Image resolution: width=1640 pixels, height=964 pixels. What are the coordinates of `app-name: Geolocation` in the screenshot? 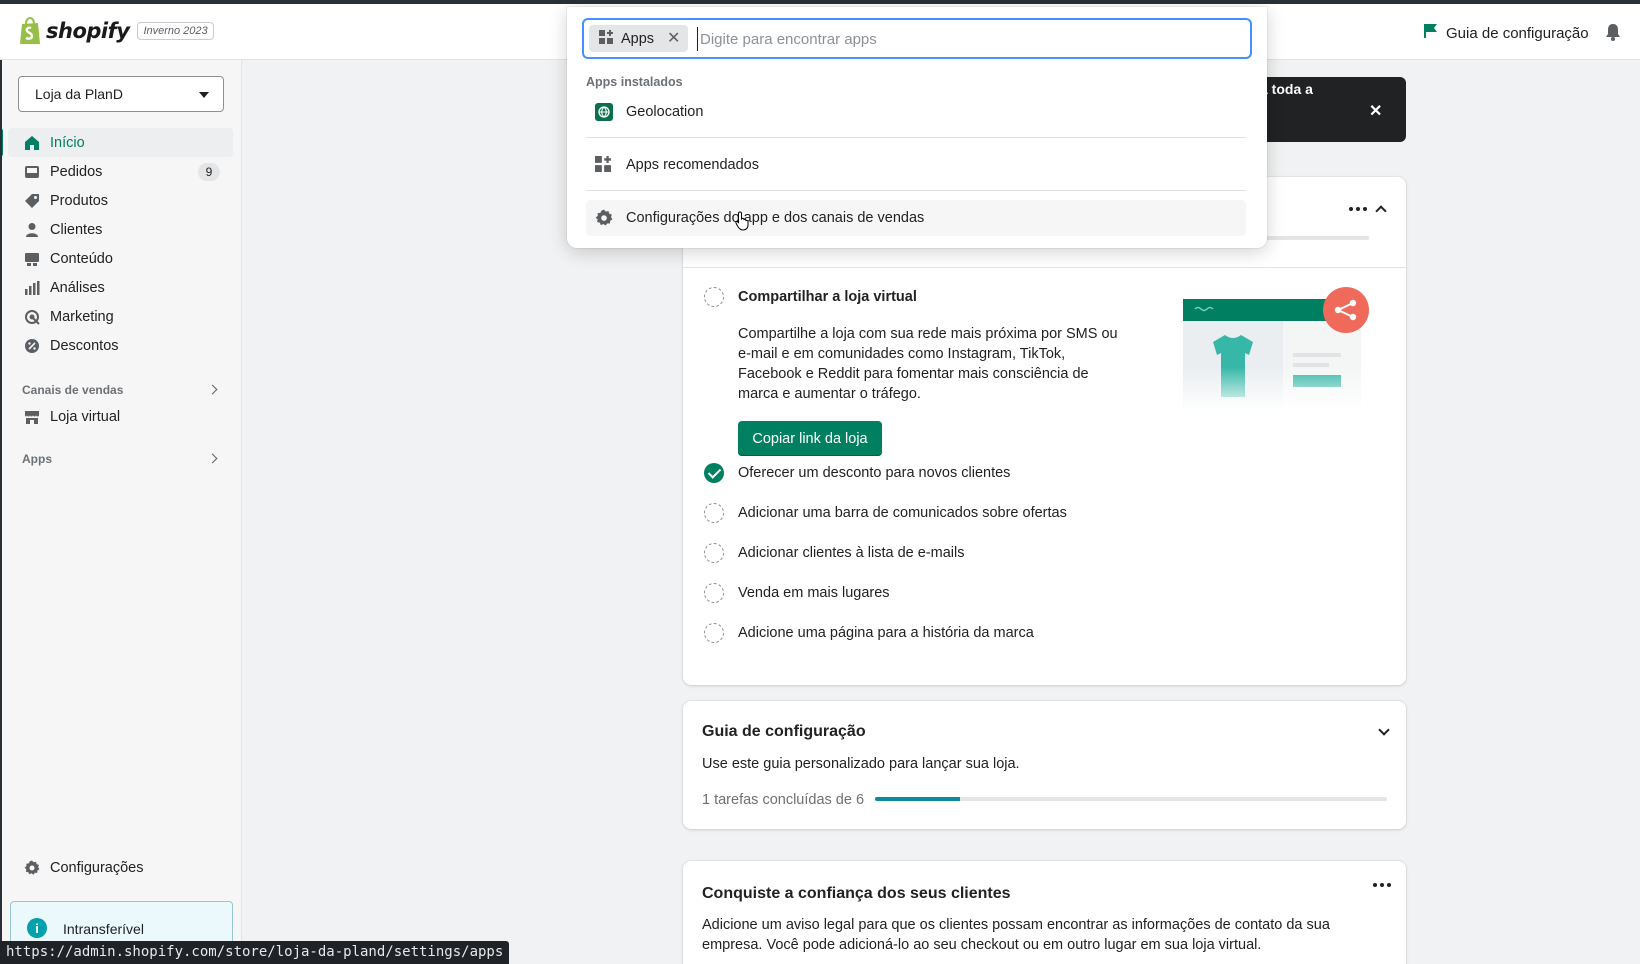 It's located at (665, 112).